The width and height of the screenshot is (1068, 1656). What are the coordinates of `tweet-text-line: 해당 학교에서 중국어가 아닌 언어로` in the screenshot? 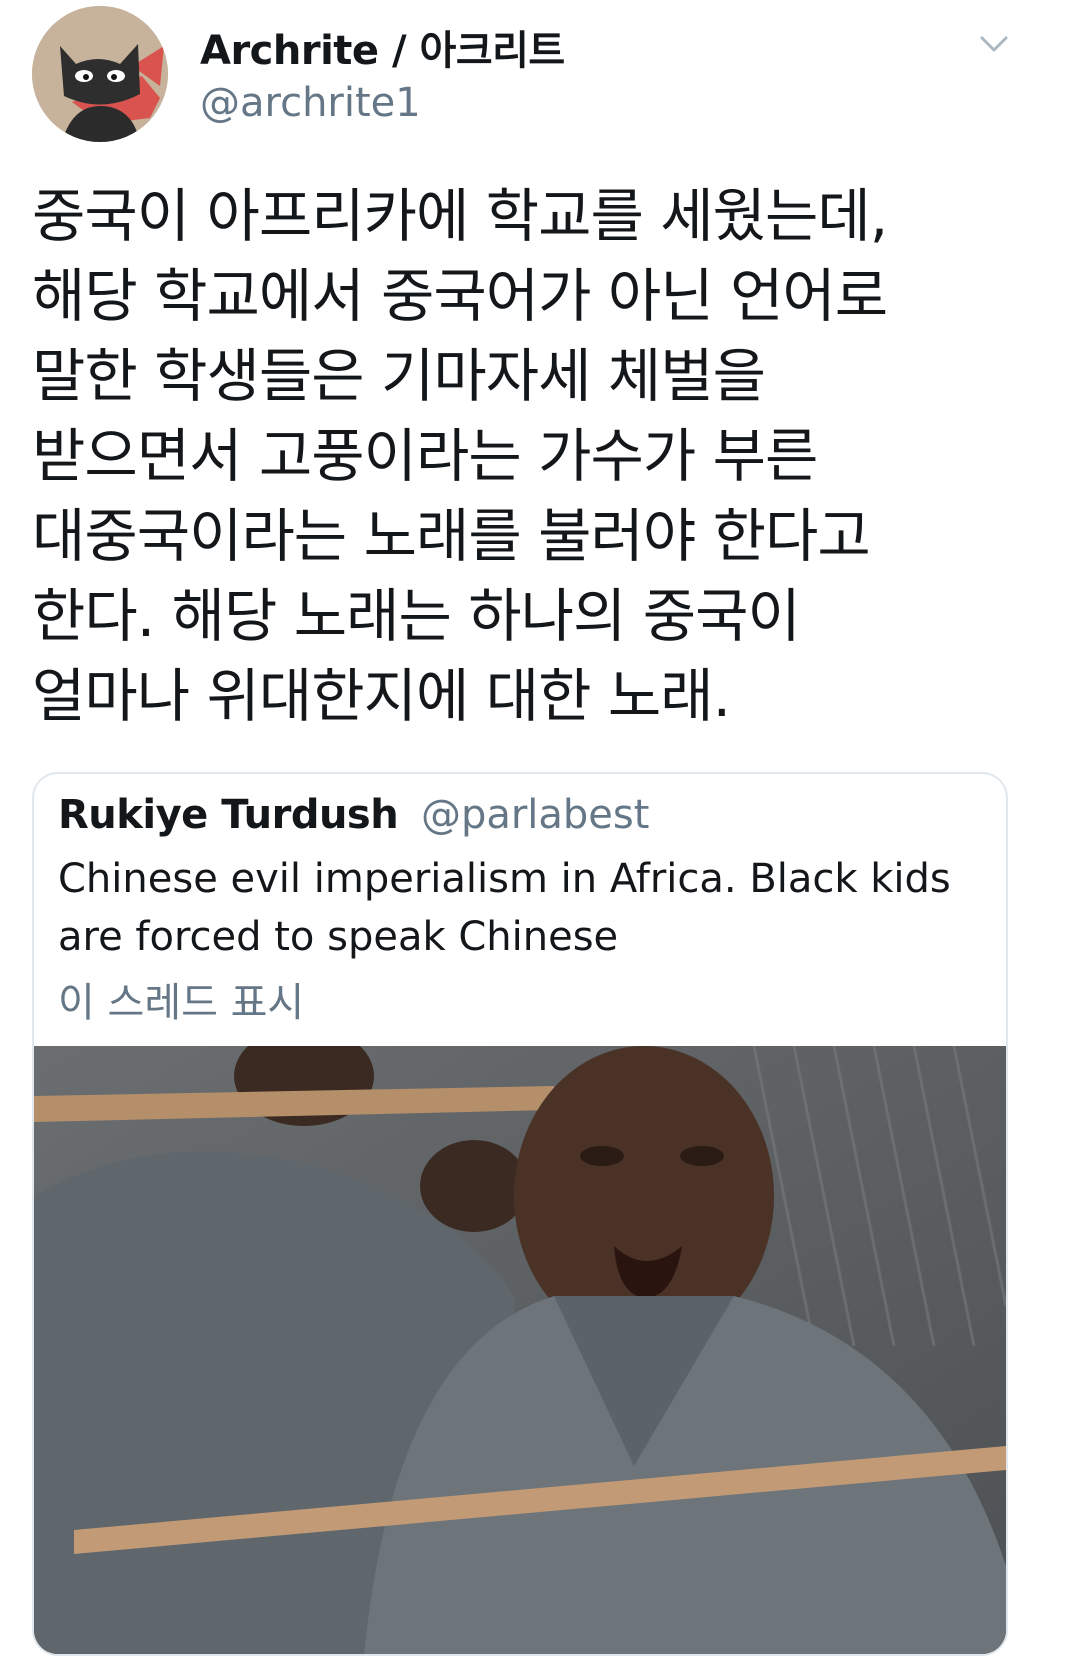 It's located at (460, 296).